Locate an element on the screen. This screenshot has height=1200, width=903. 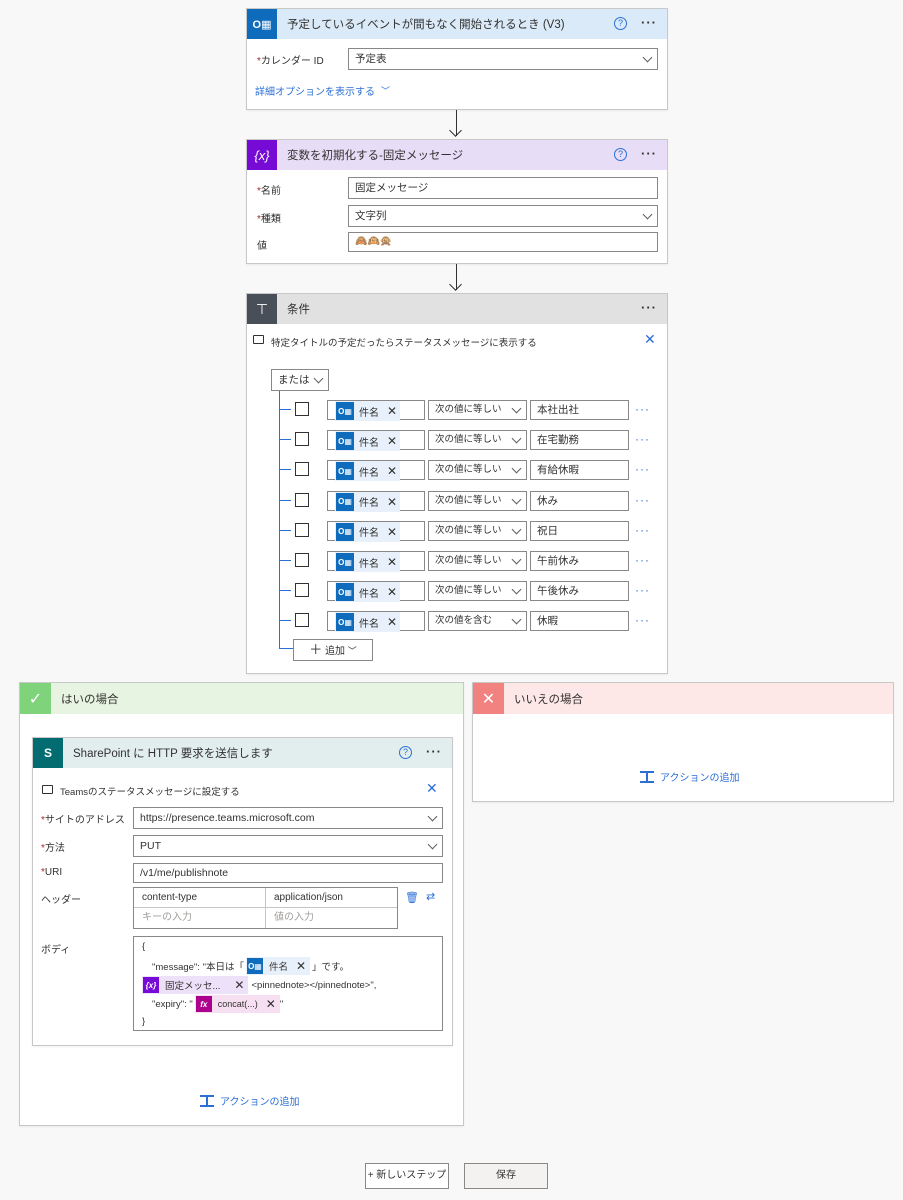
save-button: 保存 is located at coordinates (506, 1176).